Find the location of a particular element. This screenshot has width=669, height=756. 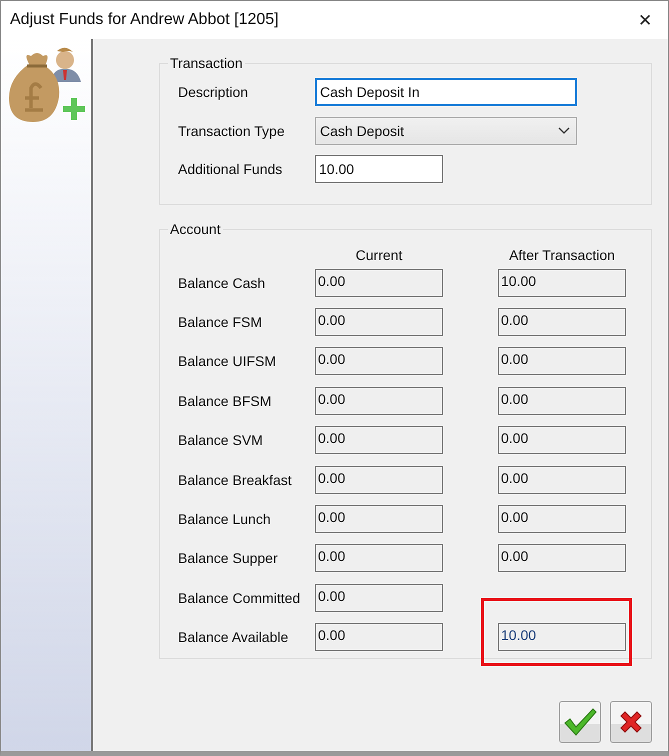

caret-icon is located at coordinates (564, 130).